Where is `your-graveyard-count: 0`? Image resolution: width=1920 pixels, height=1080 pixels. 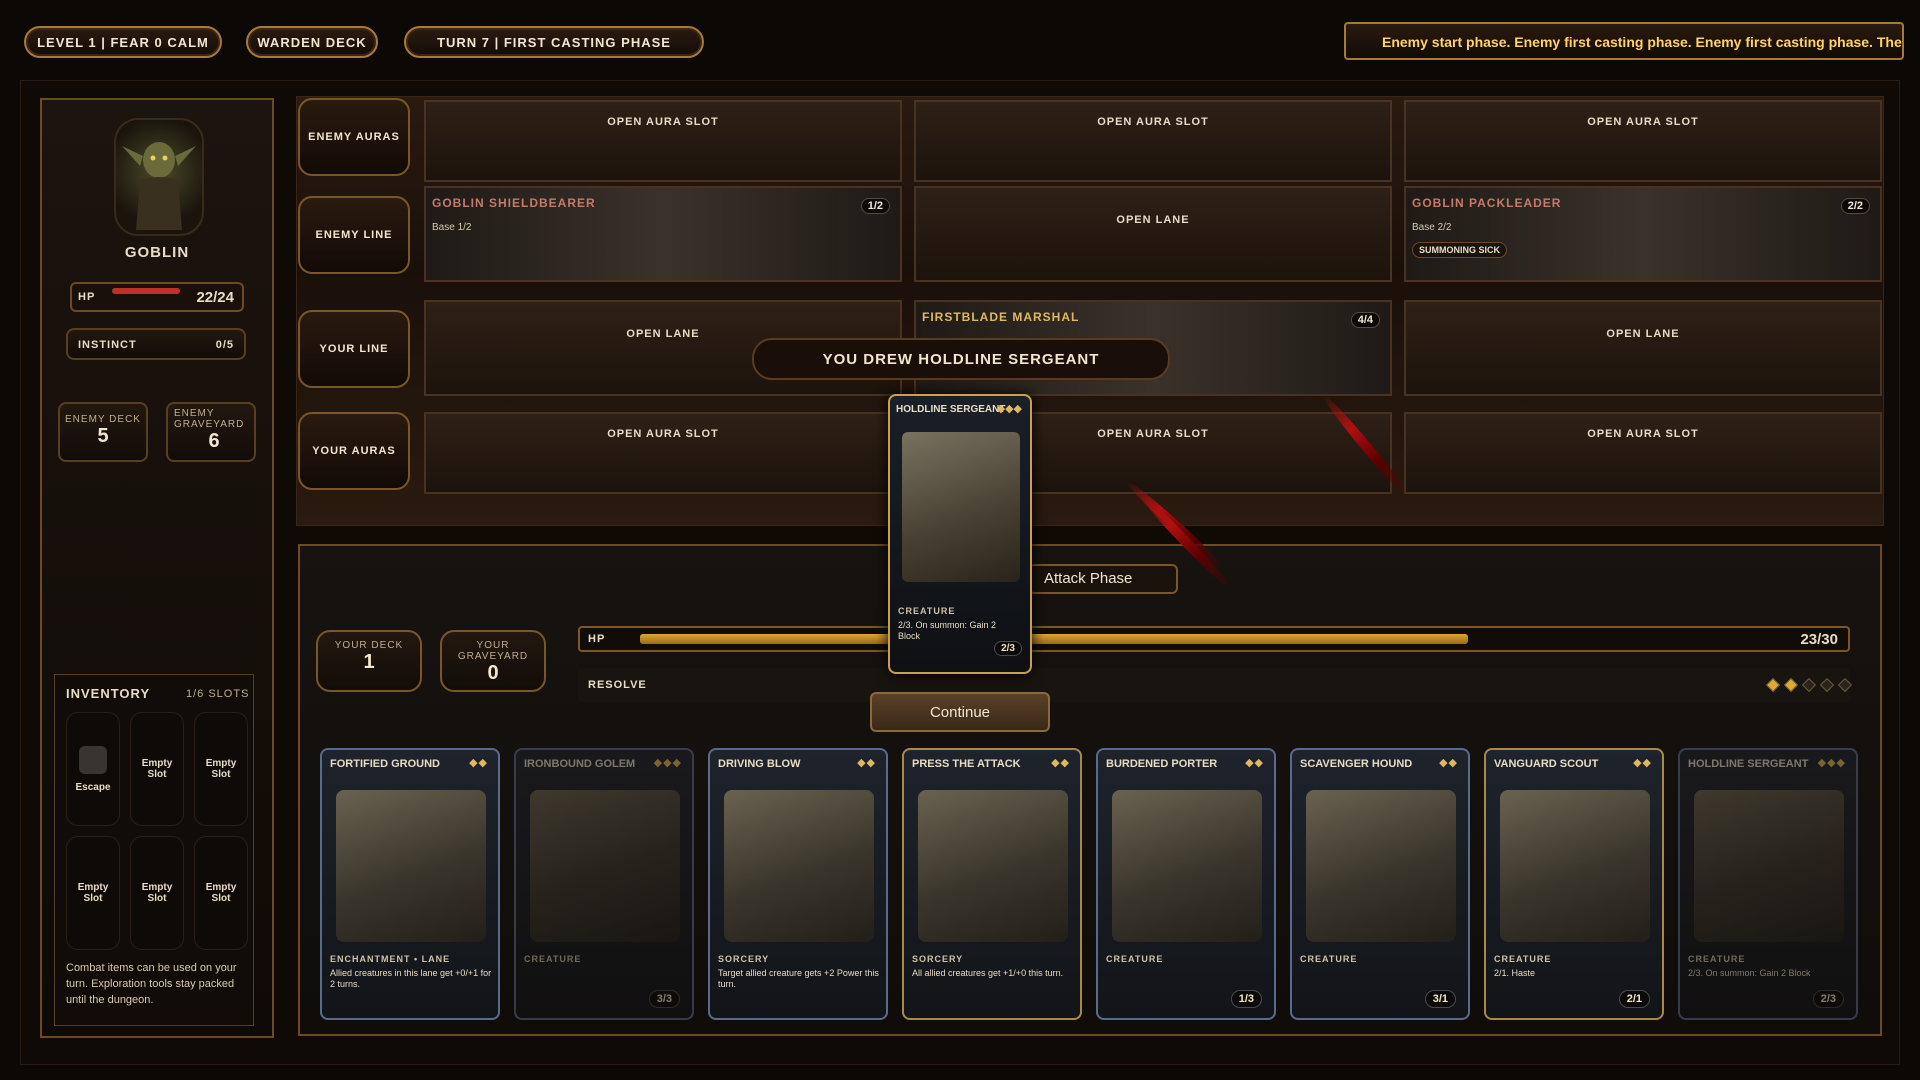
your-graveyard-count: 0 is located at coordinates (493, 673).